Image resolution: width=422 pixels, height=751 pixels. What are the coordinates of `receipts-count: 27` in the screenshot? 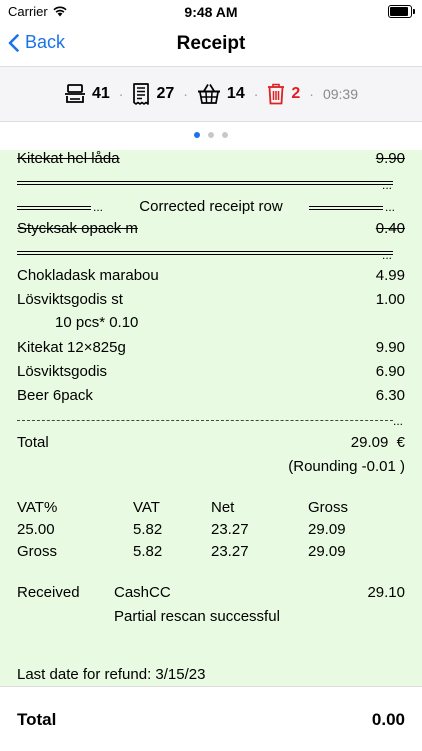 It's located at (165, 93).